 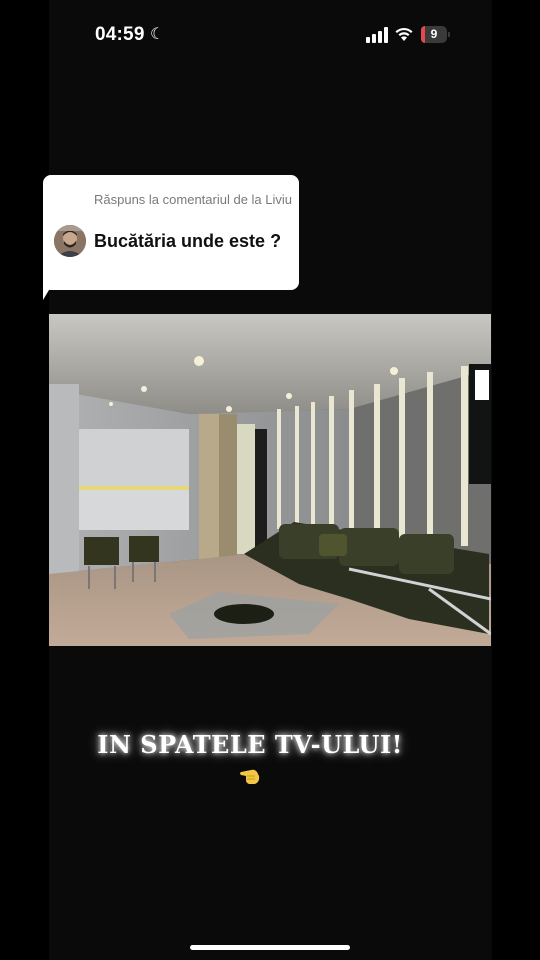 I want to click on home-indicator, so click(x=270, y=947).